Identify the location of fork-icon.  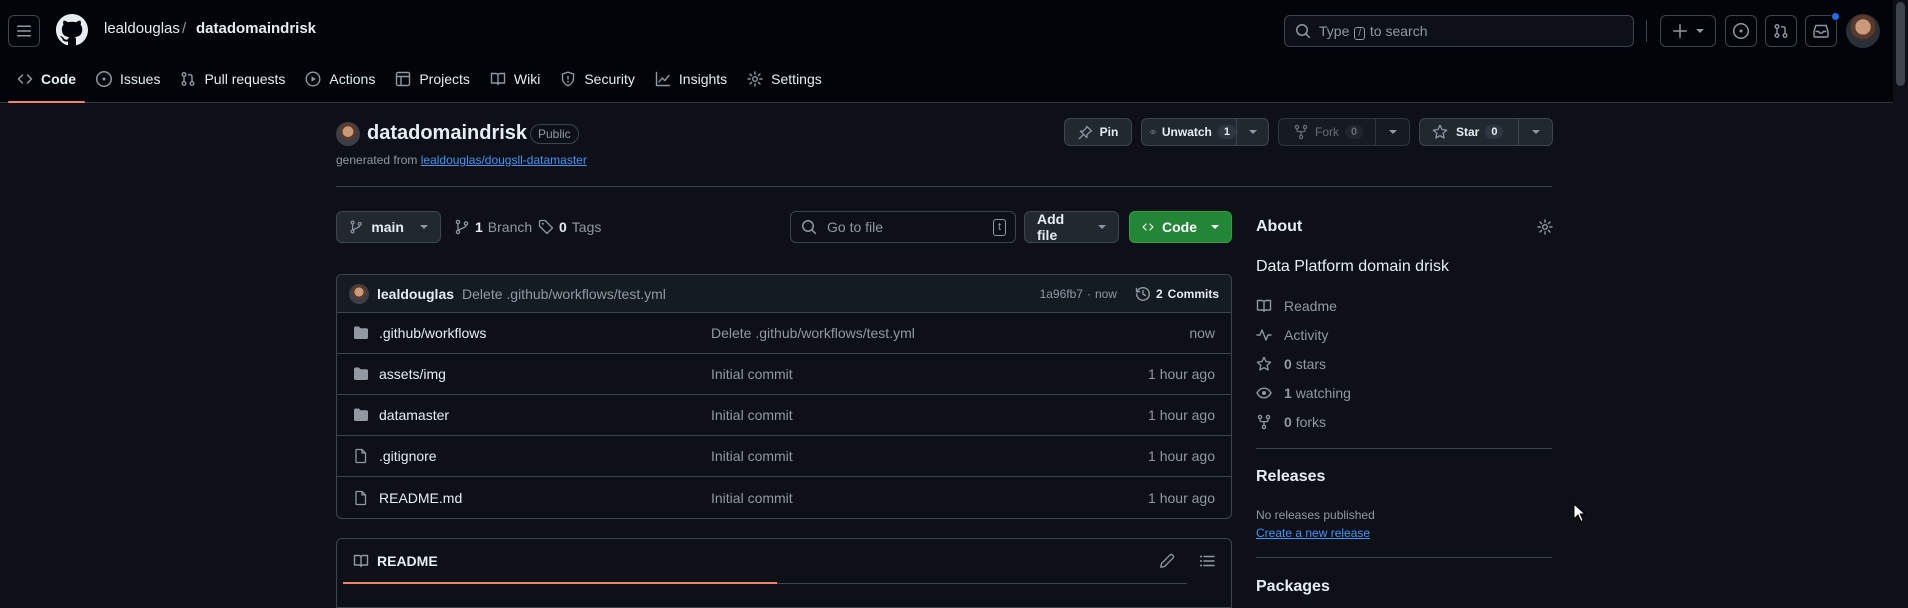
(1264, 422).